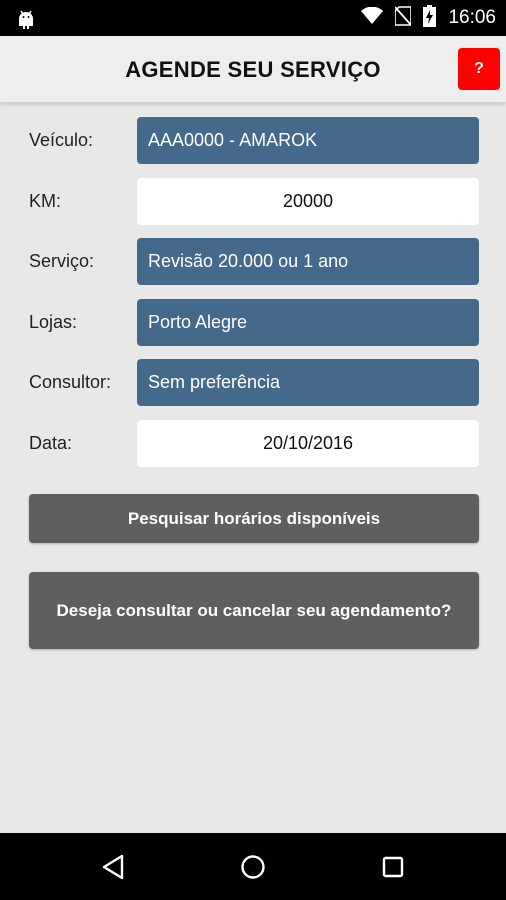  I want to click on back-icon, so click(113, 867).